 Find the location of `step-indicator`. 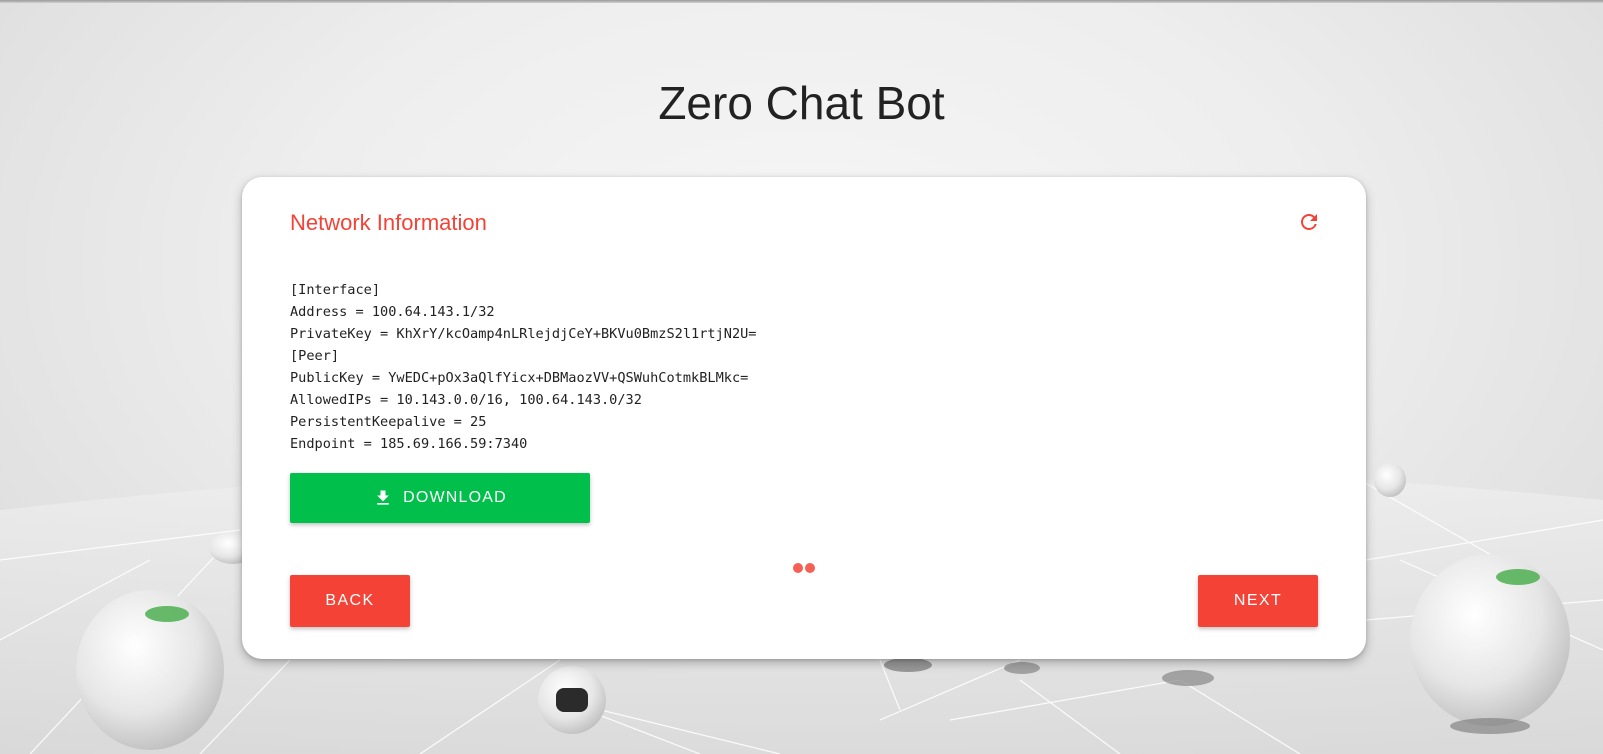

step-indicator is located at coordinates (804, 568).